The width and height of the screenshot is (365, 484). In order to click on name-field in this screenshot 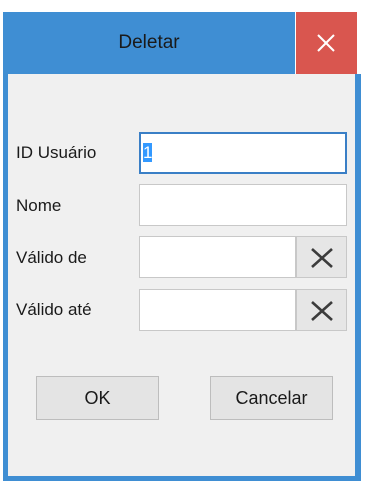, I will do `click(243, 205)`.